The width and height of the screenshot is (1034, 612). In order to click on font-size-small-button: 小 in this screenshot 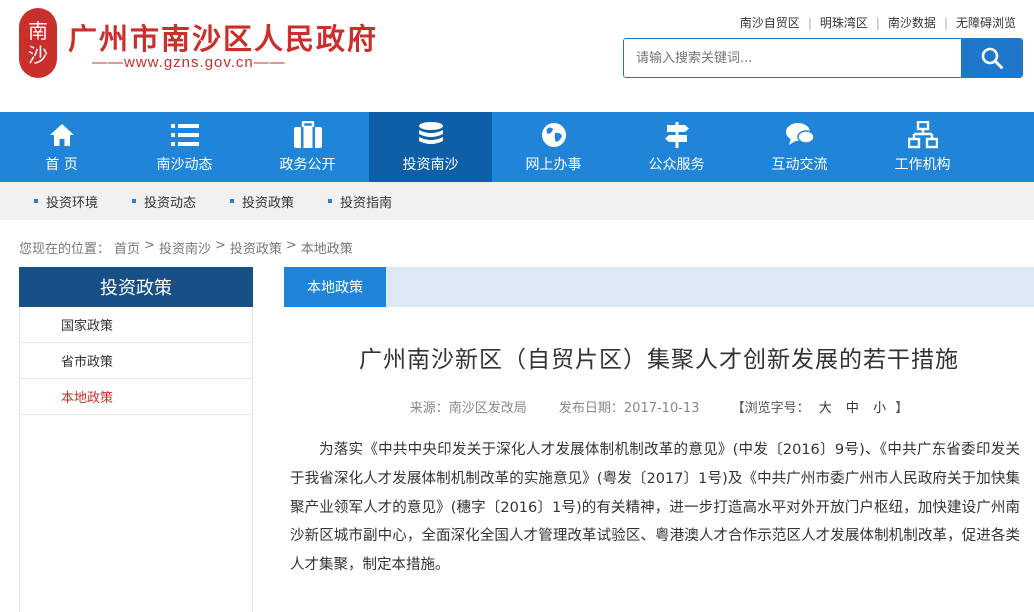, I will do `click(879, 408)`.